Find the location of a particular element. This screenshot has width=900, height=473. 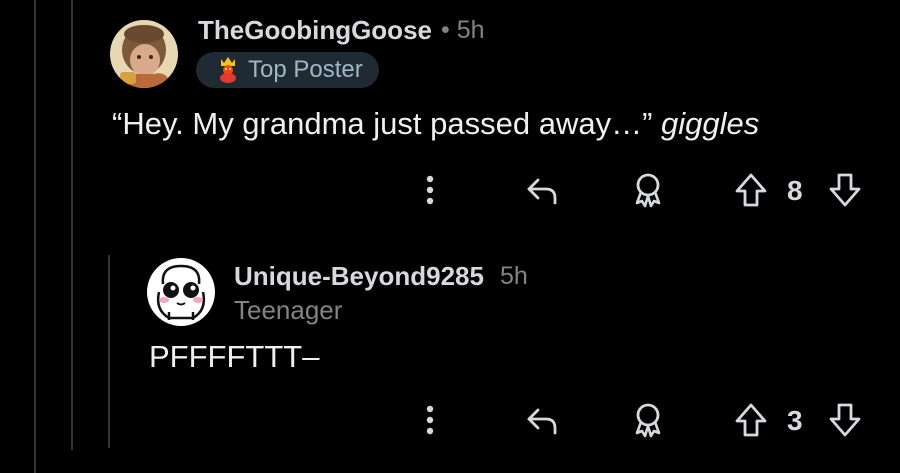

user-flair: Top Poster is located at coordinates (287, 70).